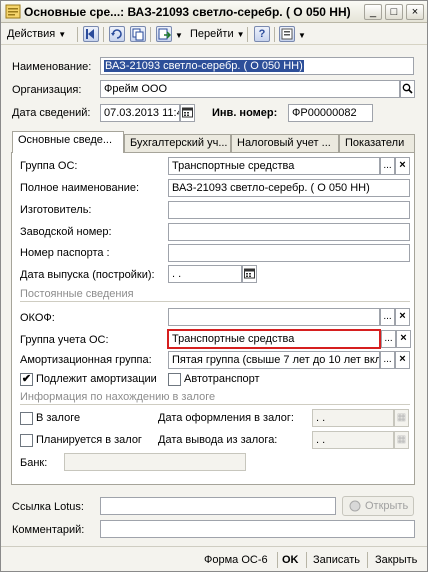 This screenshot has width=428, height=572. What do you see at coordinates (66, 232) in the screenshot?
I see `serial-number-label: Заводской номер:` at bounding box center [66, 232].